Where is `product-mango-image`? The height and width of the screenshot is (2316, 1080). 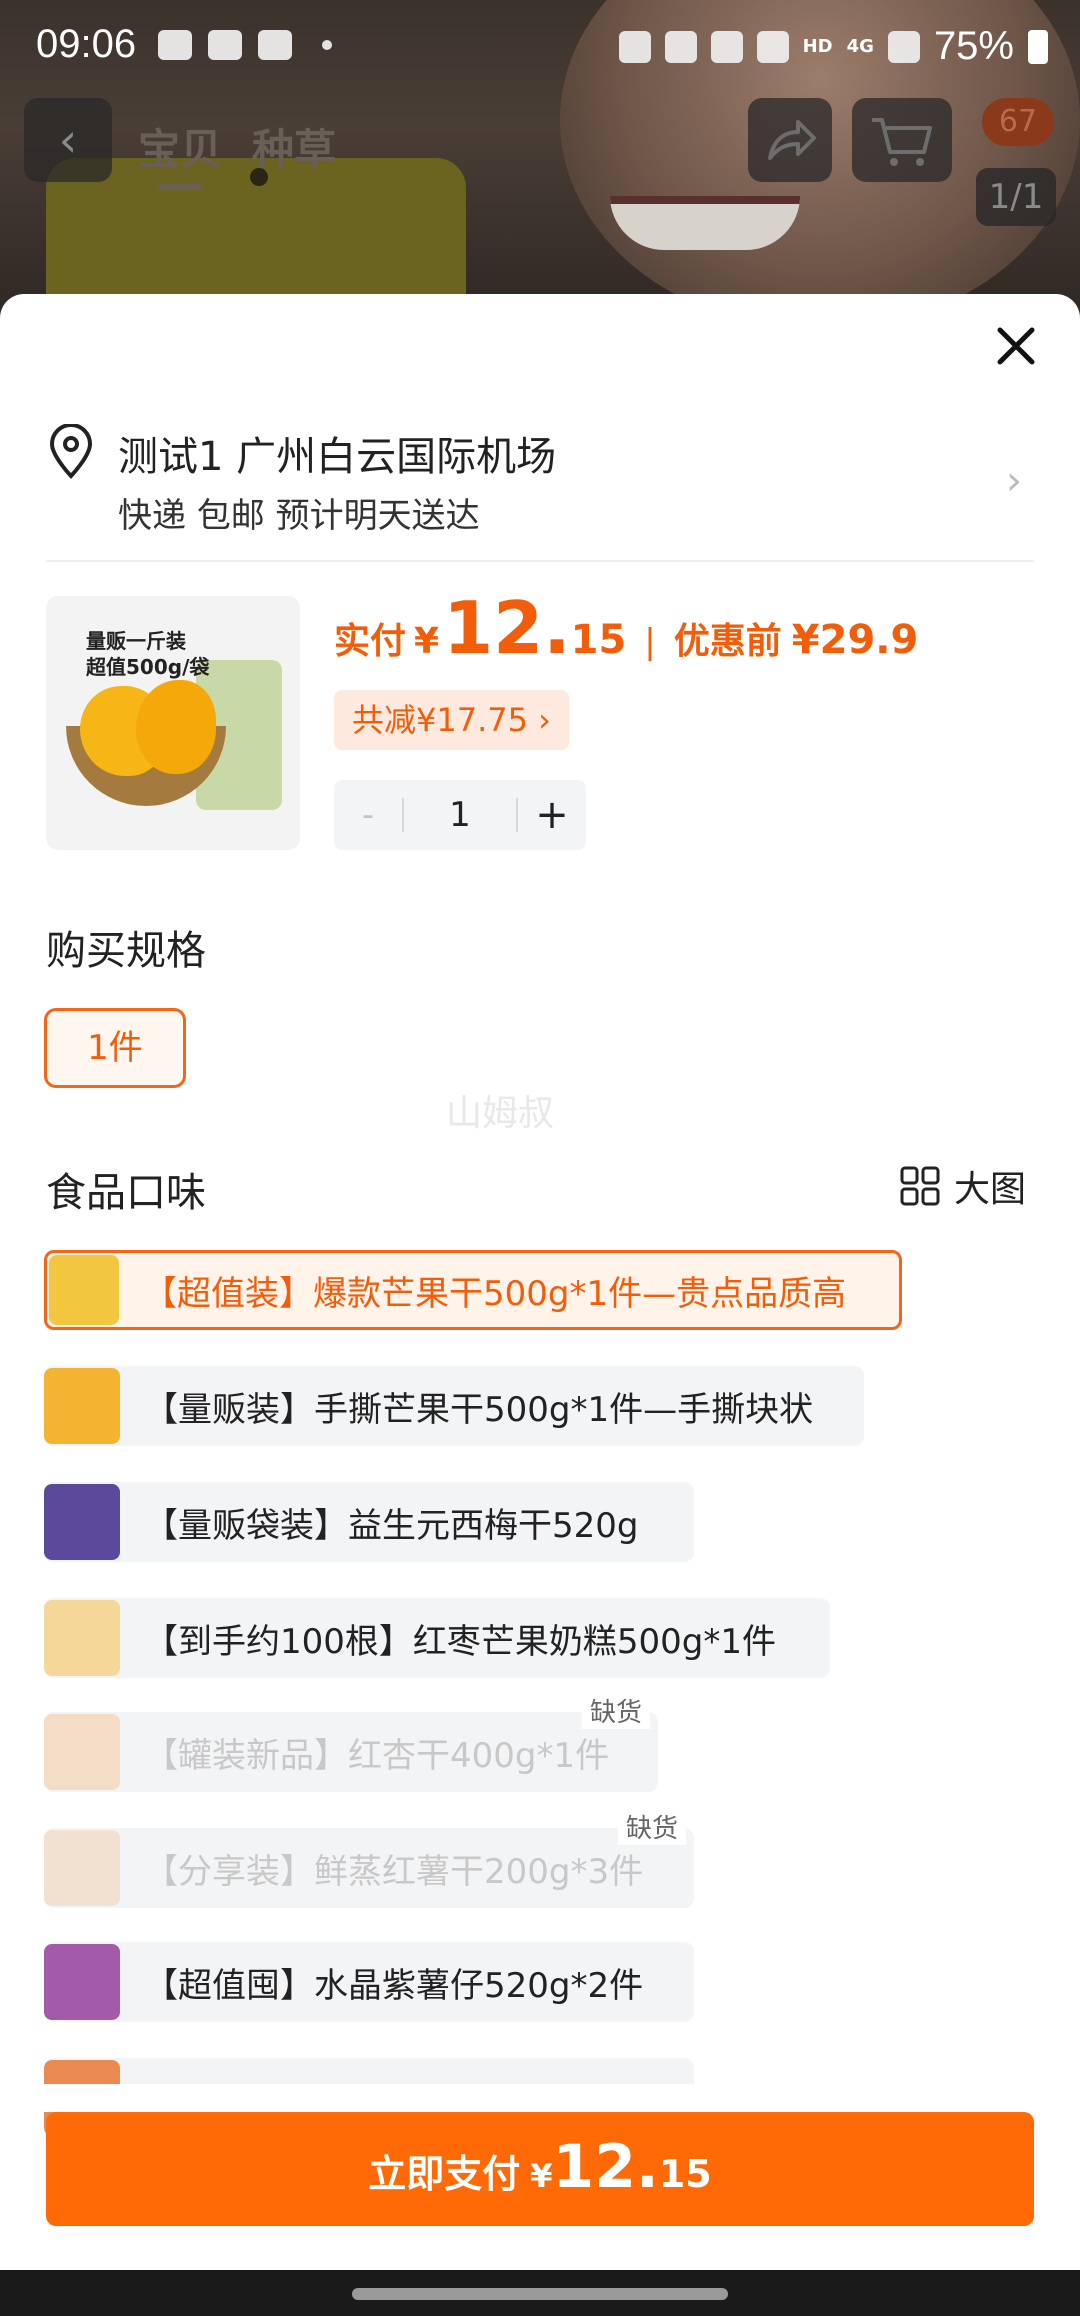
product-mango-image is located at coordinates (176, 727).